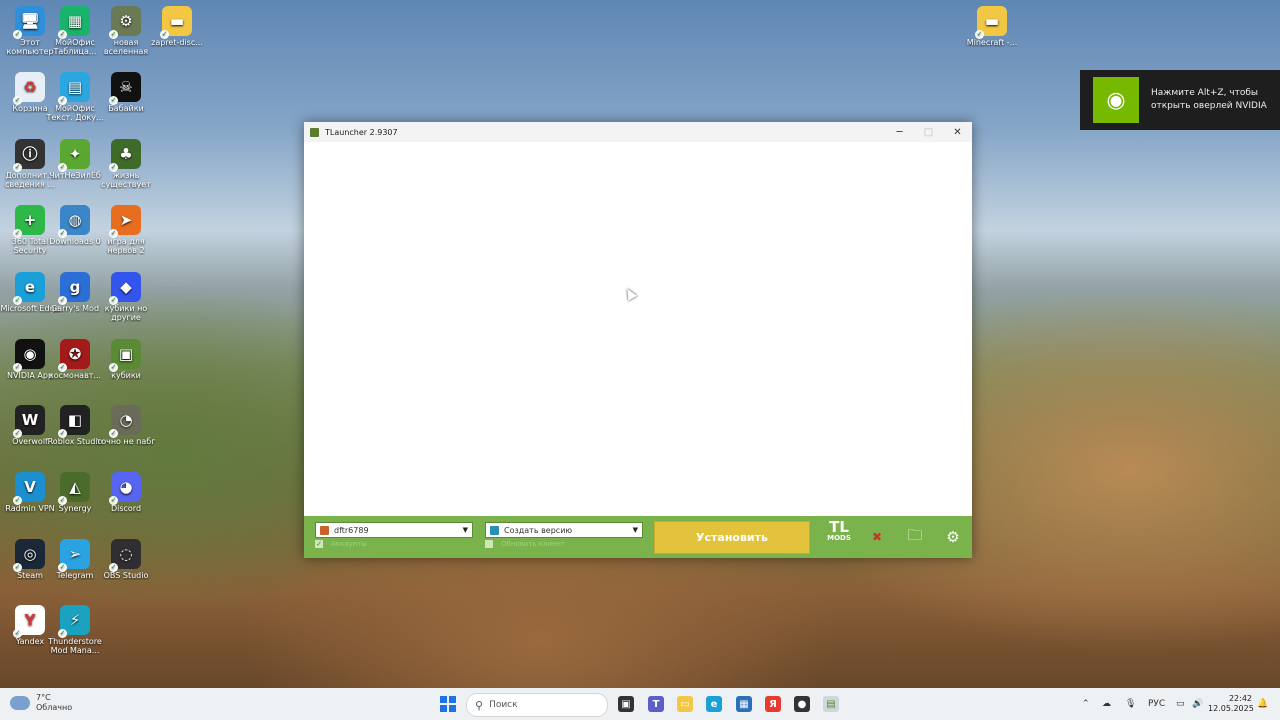 The height and width of the screenshot is (720, 1280). Describe the element at coordinates (29, 88) in the screenshot. I see `recycle-bin-icon: ♻` at that location.